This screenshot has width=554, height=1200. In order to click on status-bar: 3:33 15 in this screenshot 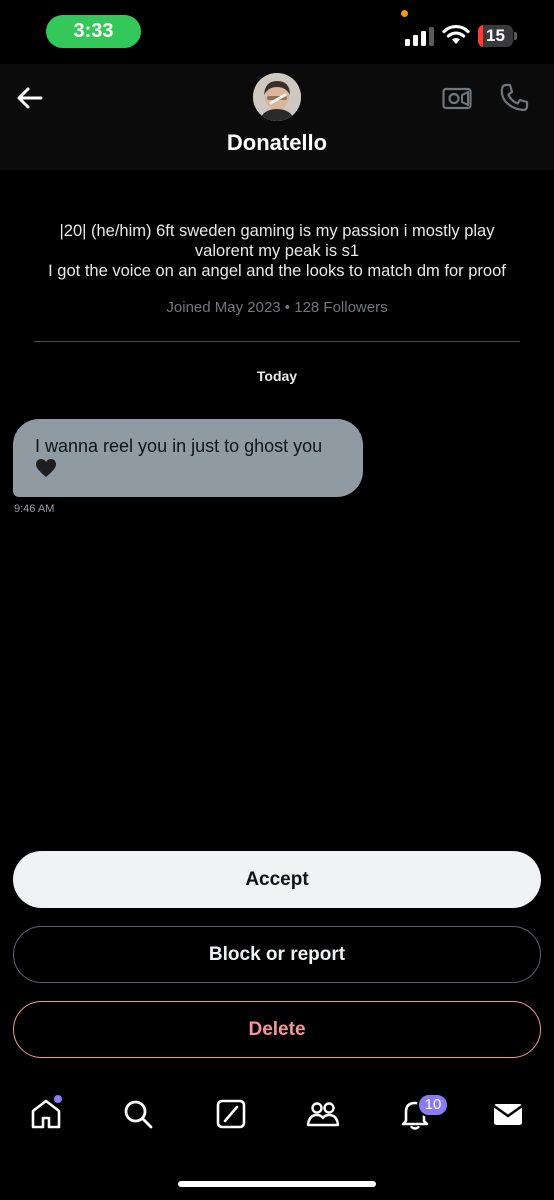, I will do `click(277, 32)`.